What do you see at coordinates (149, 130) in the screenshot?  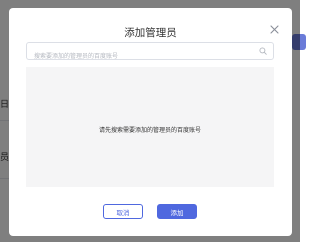 I see `empty-state-message: 请先搜索需要添加的管理员的百度账号` at bounding box center [149, 130].